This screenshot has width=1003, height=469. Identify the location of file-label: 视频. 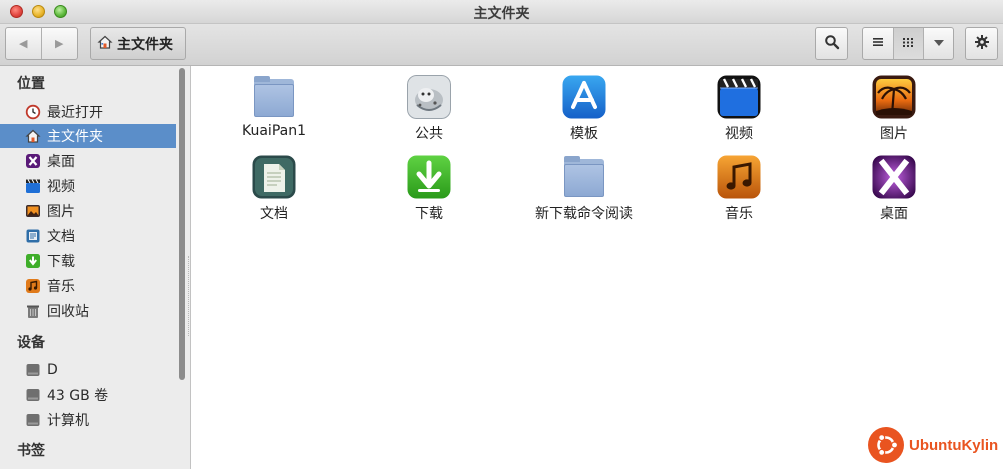
(739, 134).